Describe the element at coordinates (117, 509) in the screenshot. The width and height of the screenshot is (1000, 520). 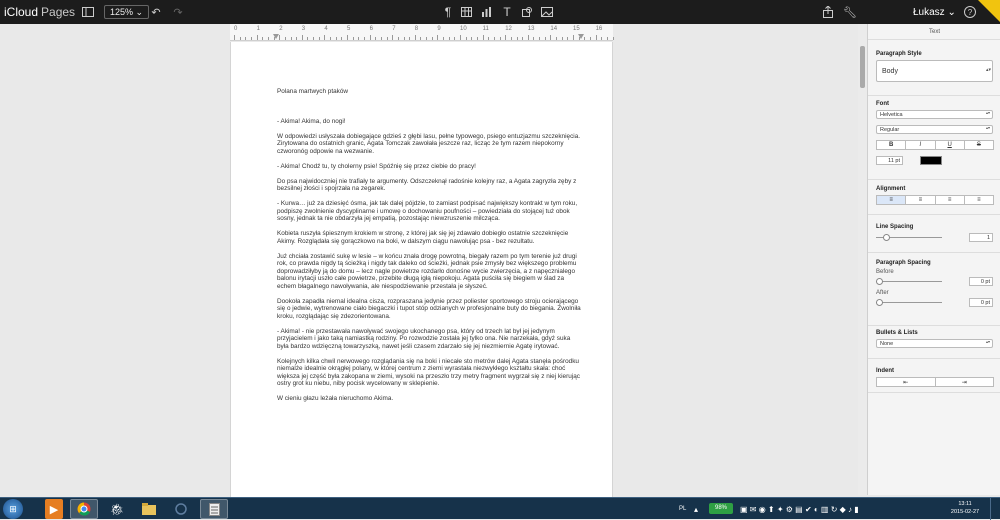
I see `app-icon: 🐞︎` at that location.